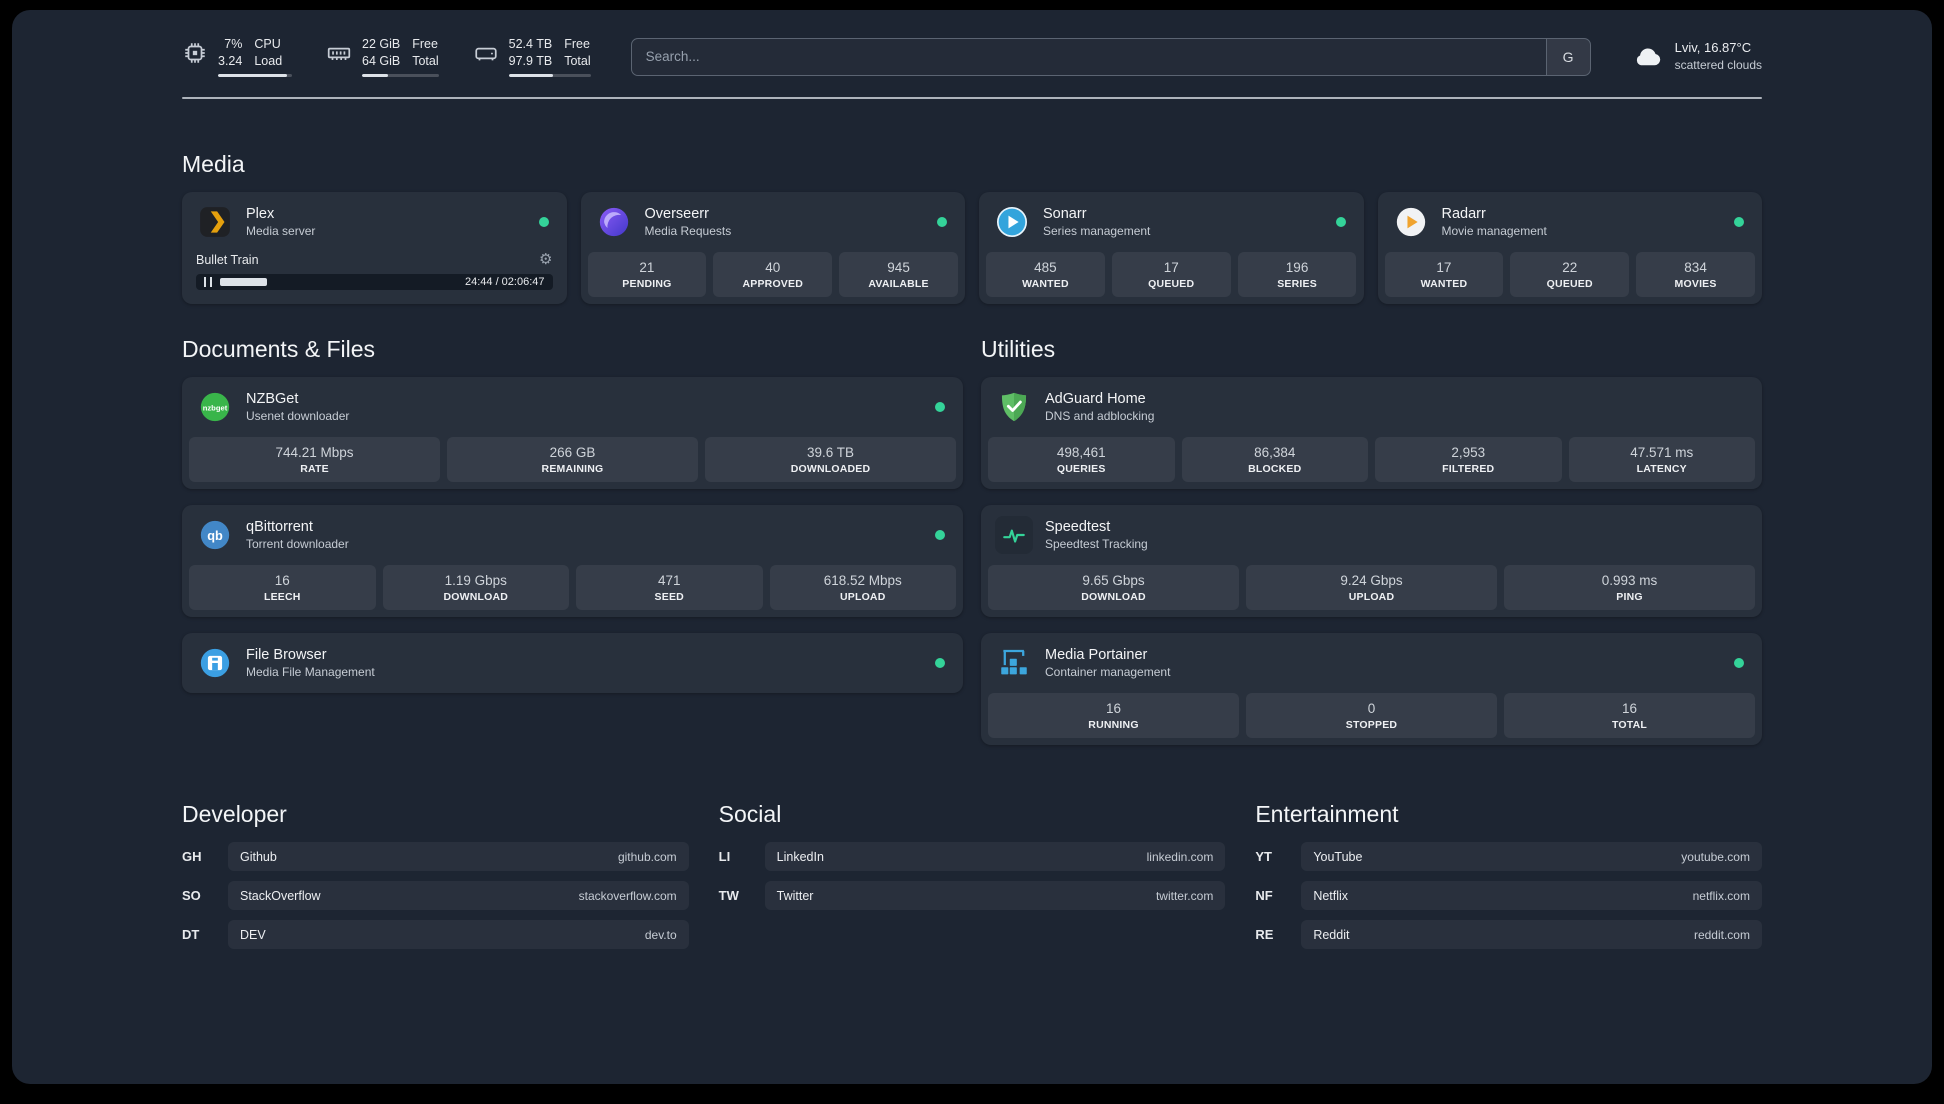 Image resolution: width=1944 pixels, height=1104 pixels. I want to click on stat-tile: 834 MOVIES, so click(1695, 274).